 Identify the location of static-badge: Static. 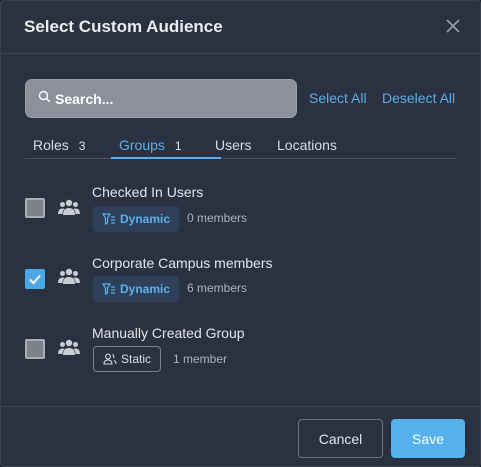
(127, 359).